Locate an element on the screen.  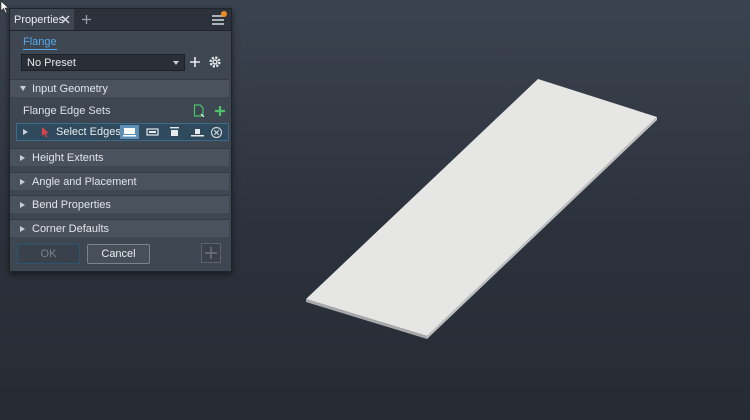
panel-tab-bar: Properties is located at coordinates (120, 20).